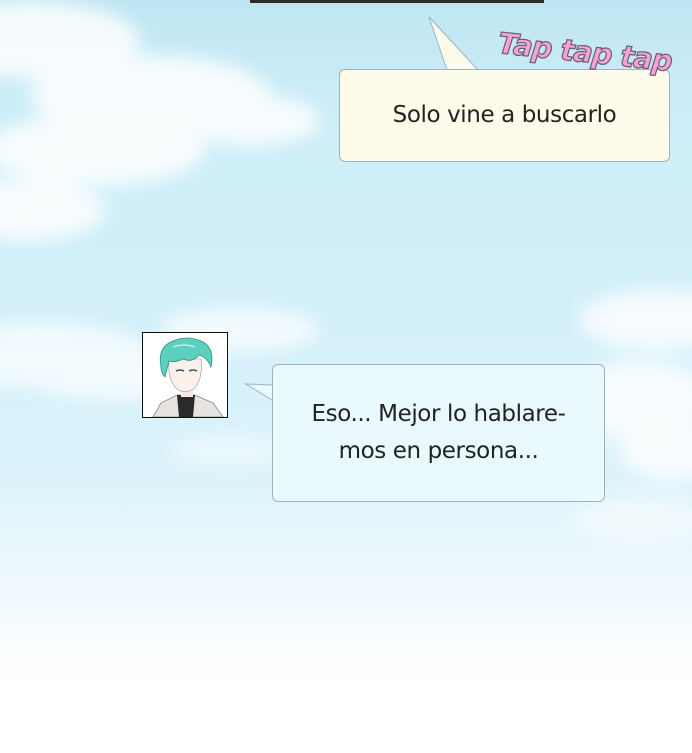 The height and width of the screenshot is (753, 692). I want to click on message-bubble-outgoing: Solo vine a buscarlo, so click(504, 115).